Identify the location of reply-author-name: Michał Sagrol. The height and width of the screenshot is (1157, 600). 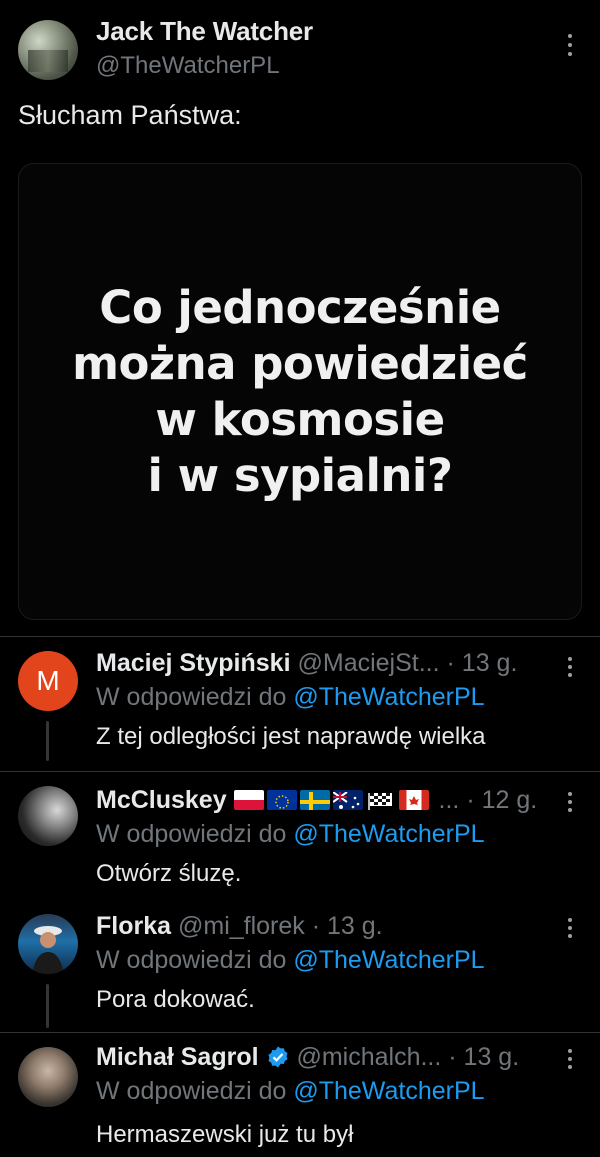
(177, 1057).